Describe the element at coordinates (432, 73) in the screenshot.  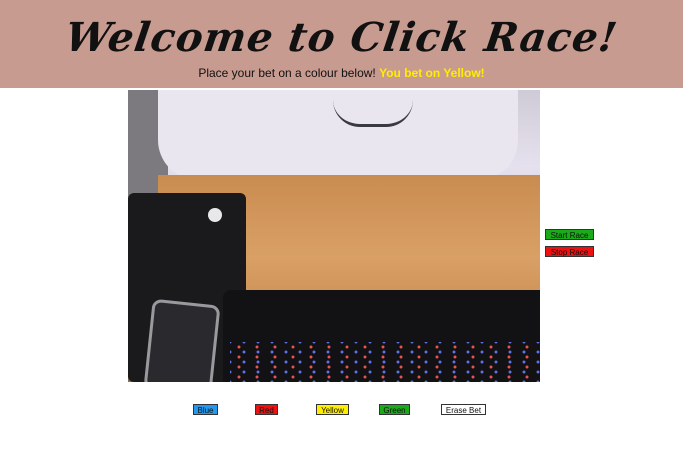
I see `bet-status-text: You bet on Yellow!` at that location.